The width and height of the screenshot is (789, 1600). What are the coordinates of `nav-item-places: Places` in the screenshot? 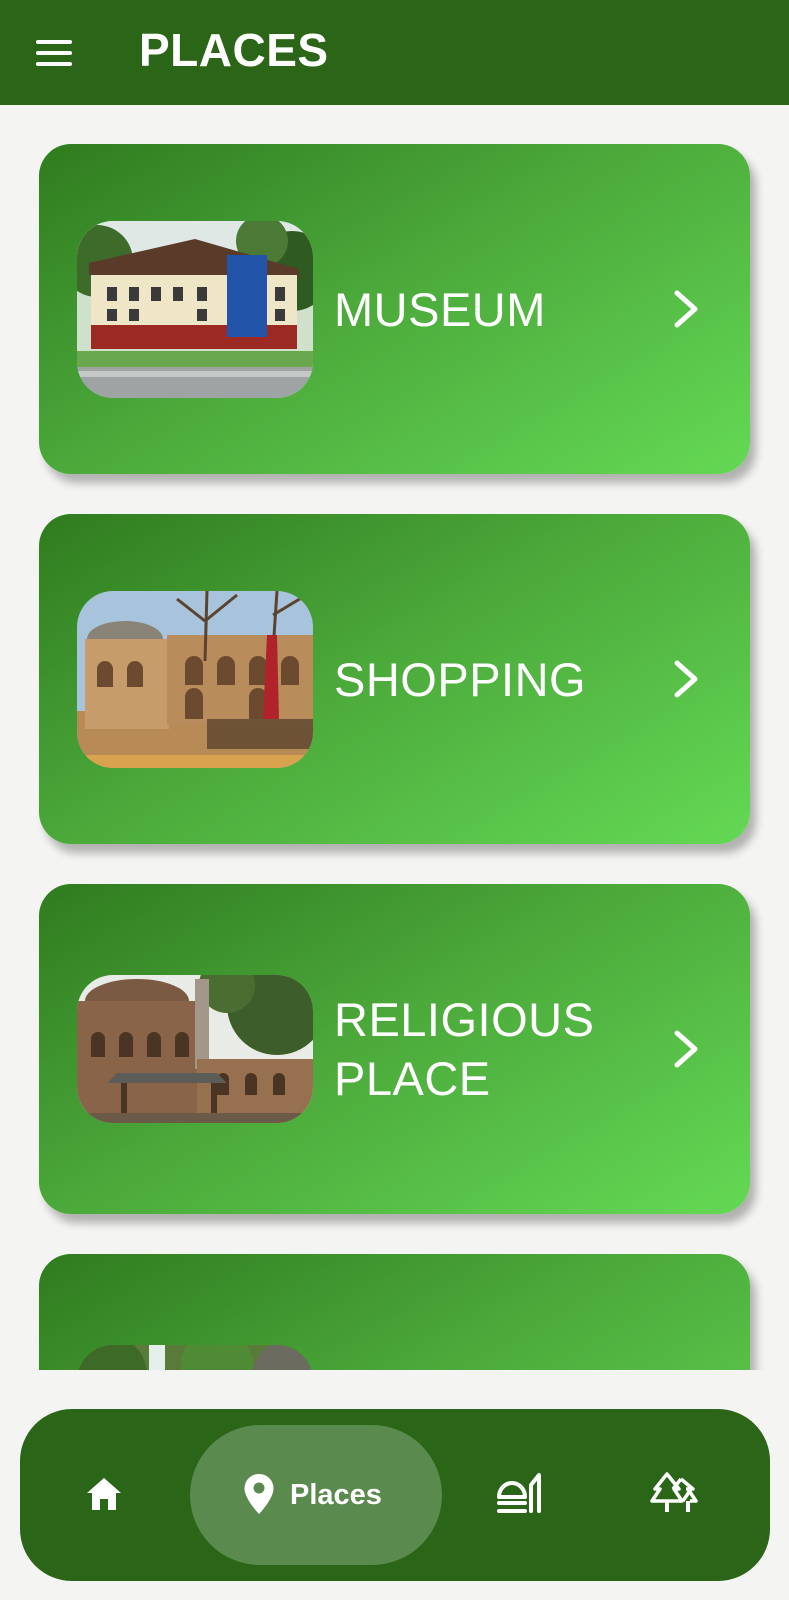 It's located at (316, 1495).